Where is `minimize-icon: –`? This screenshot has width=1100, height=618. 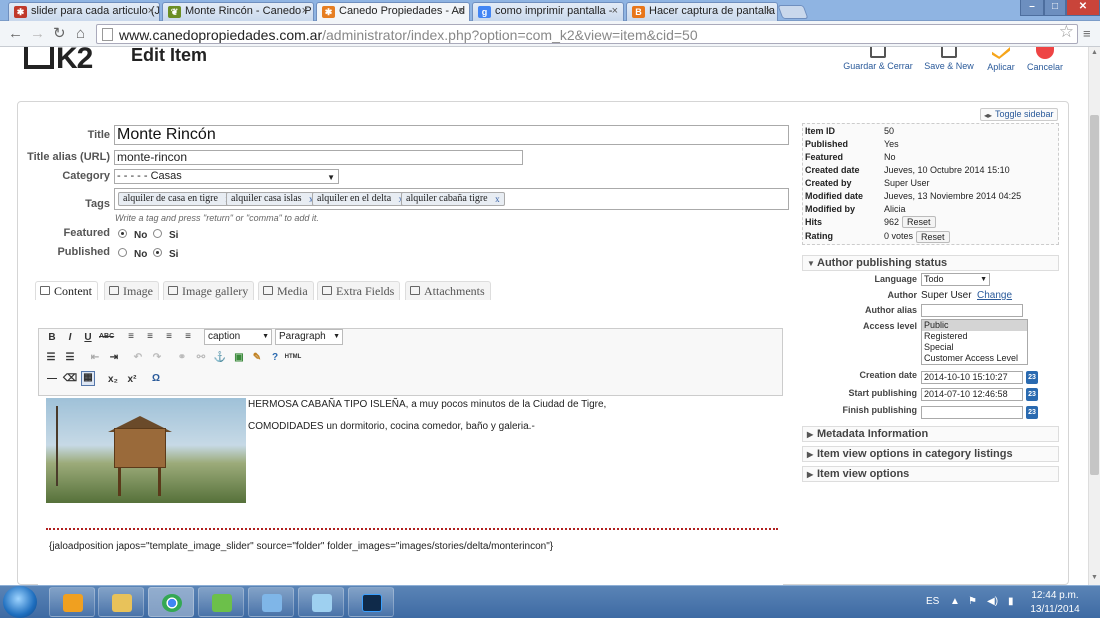
minimize-icon: – is located at coordinates (1032, 8).